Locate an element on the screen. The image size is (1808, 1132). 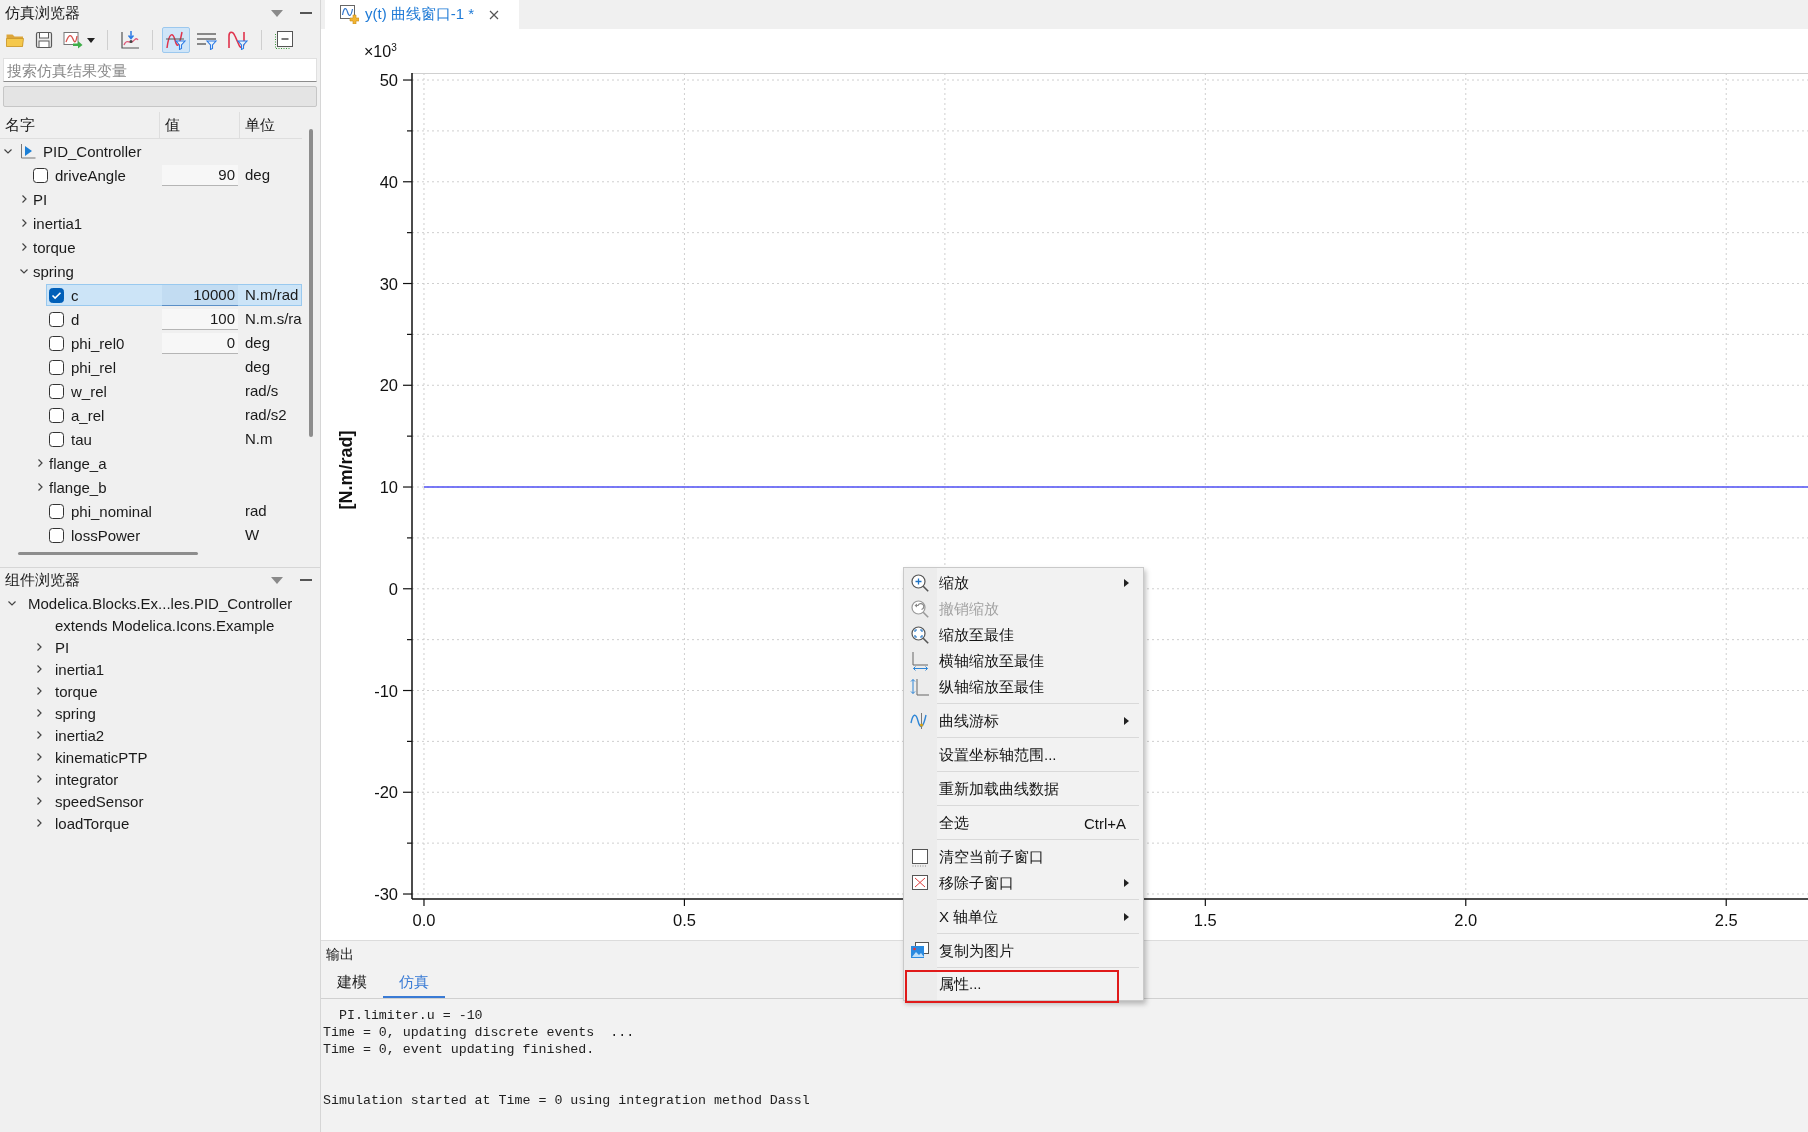
tree-row: inertia1 is located at coordinates (166, 223).